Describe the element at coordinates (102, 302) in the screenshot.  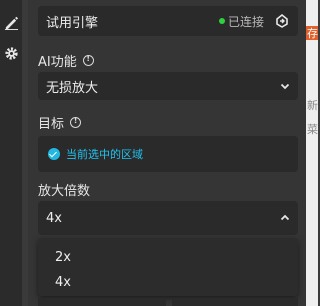
I see `hidden-button-left` at that location.